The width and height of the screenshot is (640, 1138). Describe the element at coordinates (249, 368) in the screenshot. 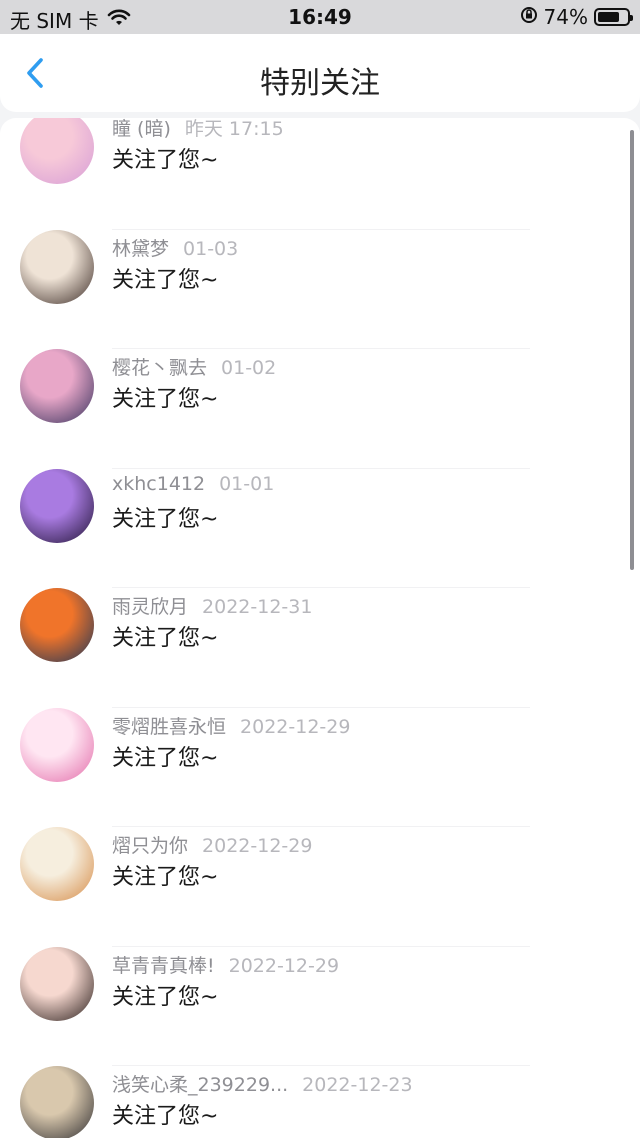

I see `timestamp: 01-02` at that location.